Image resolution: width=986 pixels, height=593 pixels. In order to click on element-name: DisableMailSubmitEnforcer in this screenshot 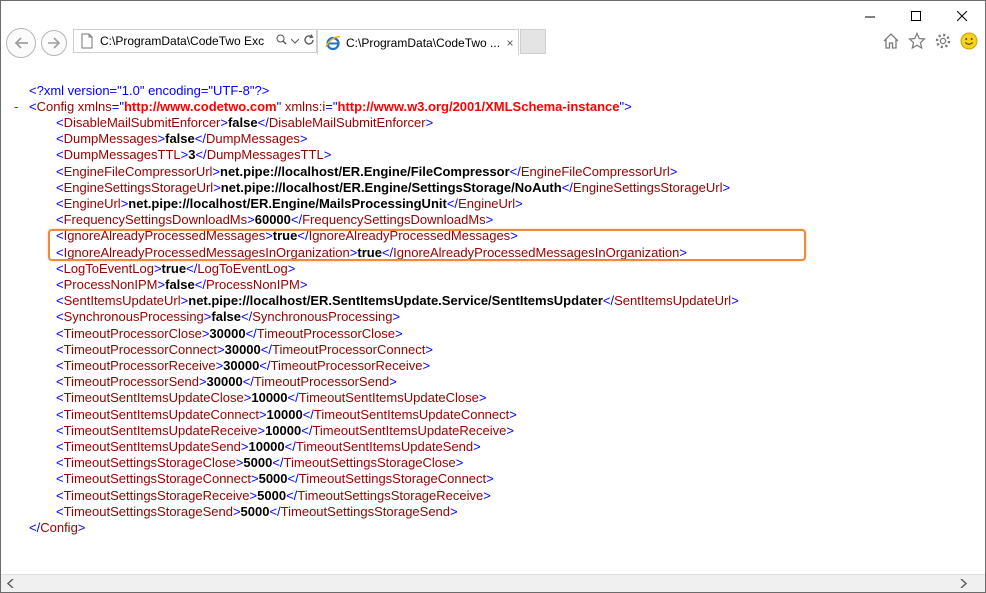, I will do `click(142, 122)`.